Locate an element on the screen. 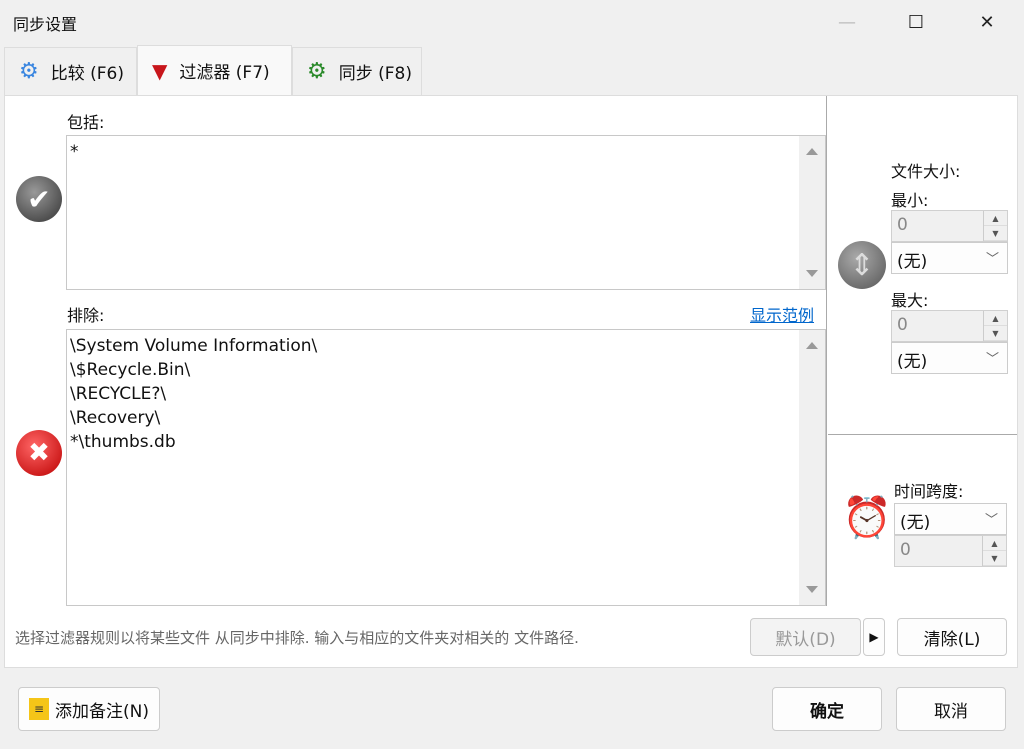 The width and height of the screenshot is (1024, 749). exclude-line: \Recovery\ is located at coordinates (115, 418).